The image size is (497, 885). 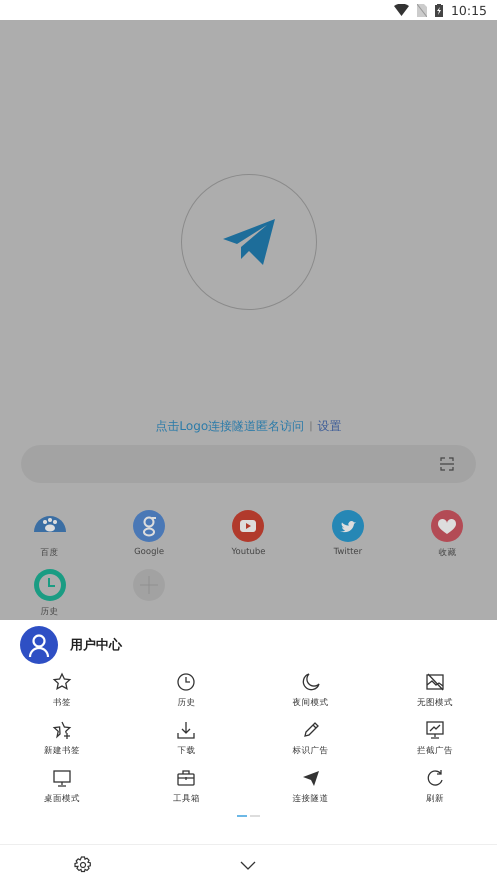 What do you see at coordinates (447, 464) in the screenshot?
I see `scan-icon` at bounding box center [447, 464].